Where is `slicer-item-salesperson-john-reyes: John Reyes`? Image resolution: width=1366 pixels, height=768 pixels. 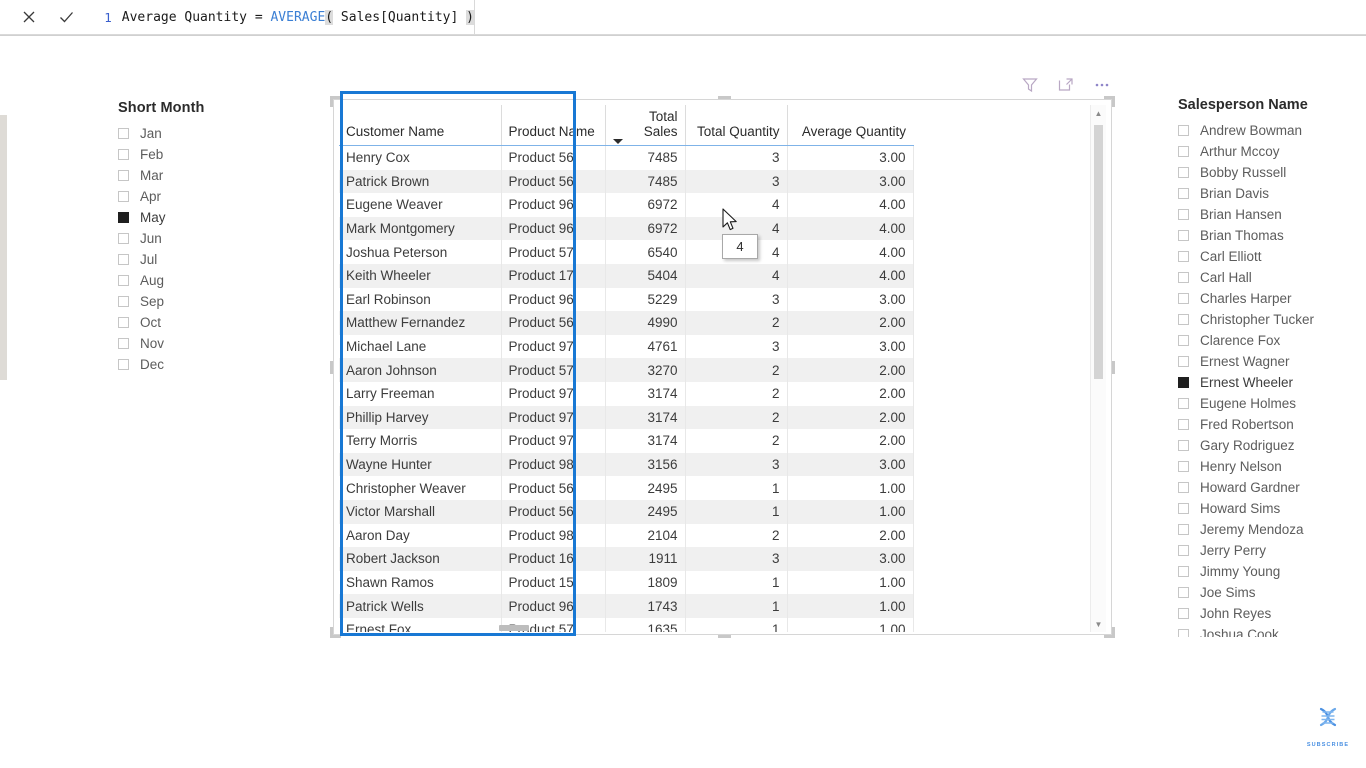
slicer-item-salesperson-john-reyes: John Reyes is located at coordinates (1269, 613).